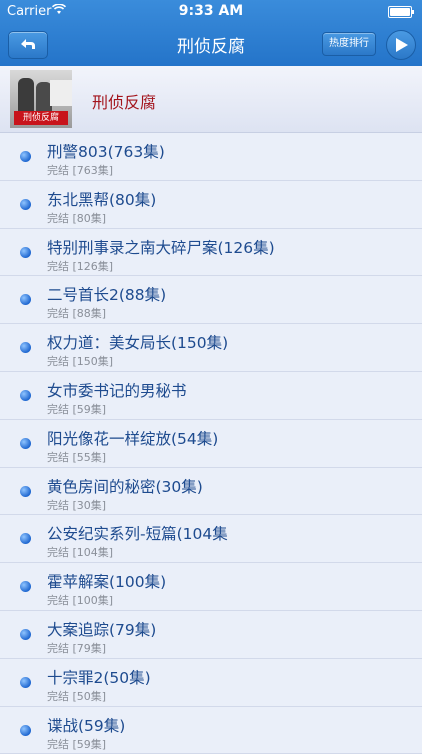  Describe the element at coordinates (102, 629) in the screenshot. I see `item-title: 大案追踪(79集)` at that location.